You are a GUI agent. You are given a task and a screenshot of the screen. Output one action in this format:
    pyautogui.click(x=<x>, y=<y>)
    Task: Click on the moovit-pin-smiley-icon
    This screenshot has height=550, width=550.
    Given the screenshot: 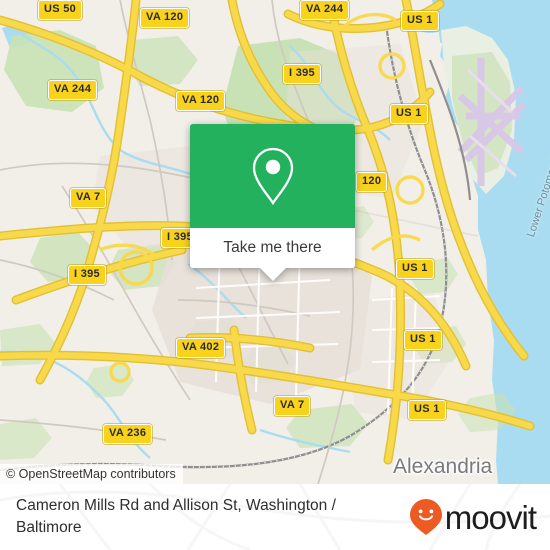 What is the action you would take?
    pyautogui.click(x=425, y=517)
    